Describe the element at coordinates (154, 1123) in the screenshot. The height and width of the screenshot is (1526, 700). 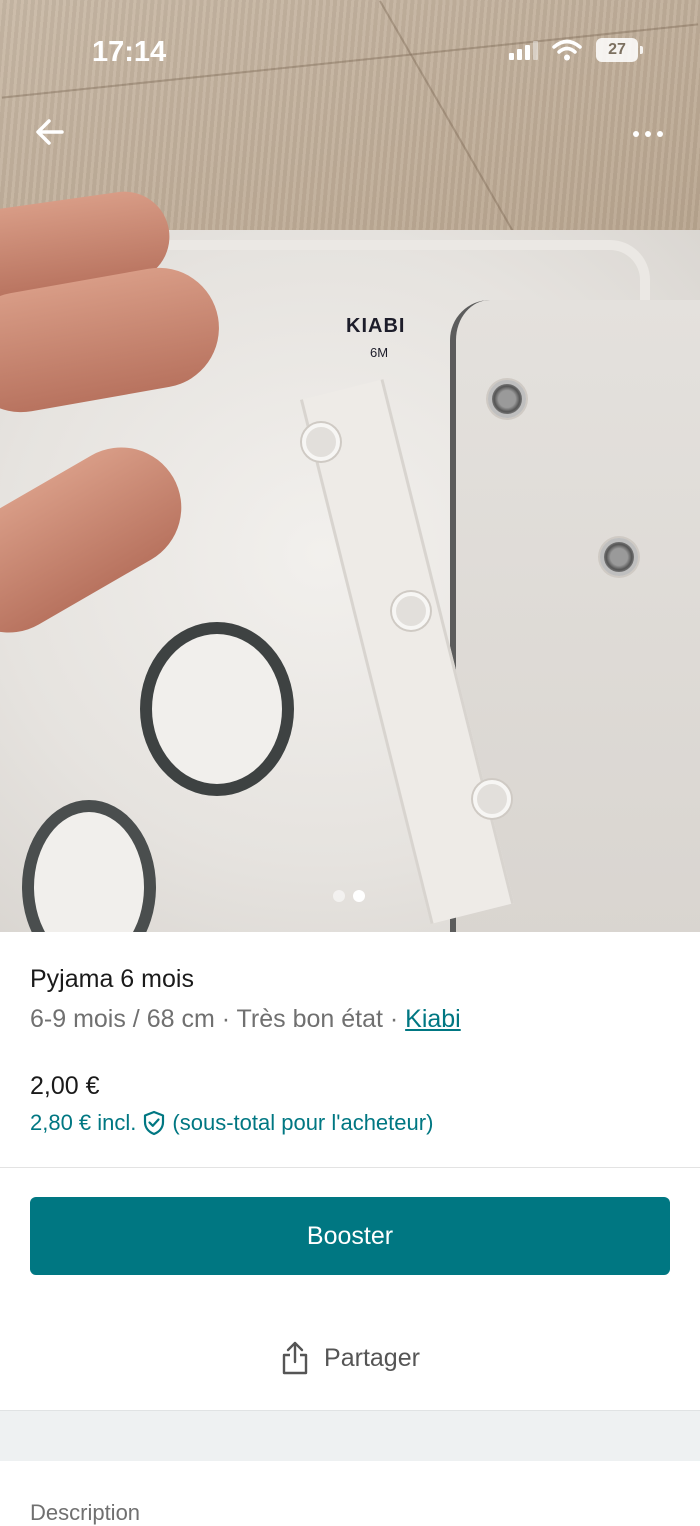
I see `shield-check-icon` at that location.